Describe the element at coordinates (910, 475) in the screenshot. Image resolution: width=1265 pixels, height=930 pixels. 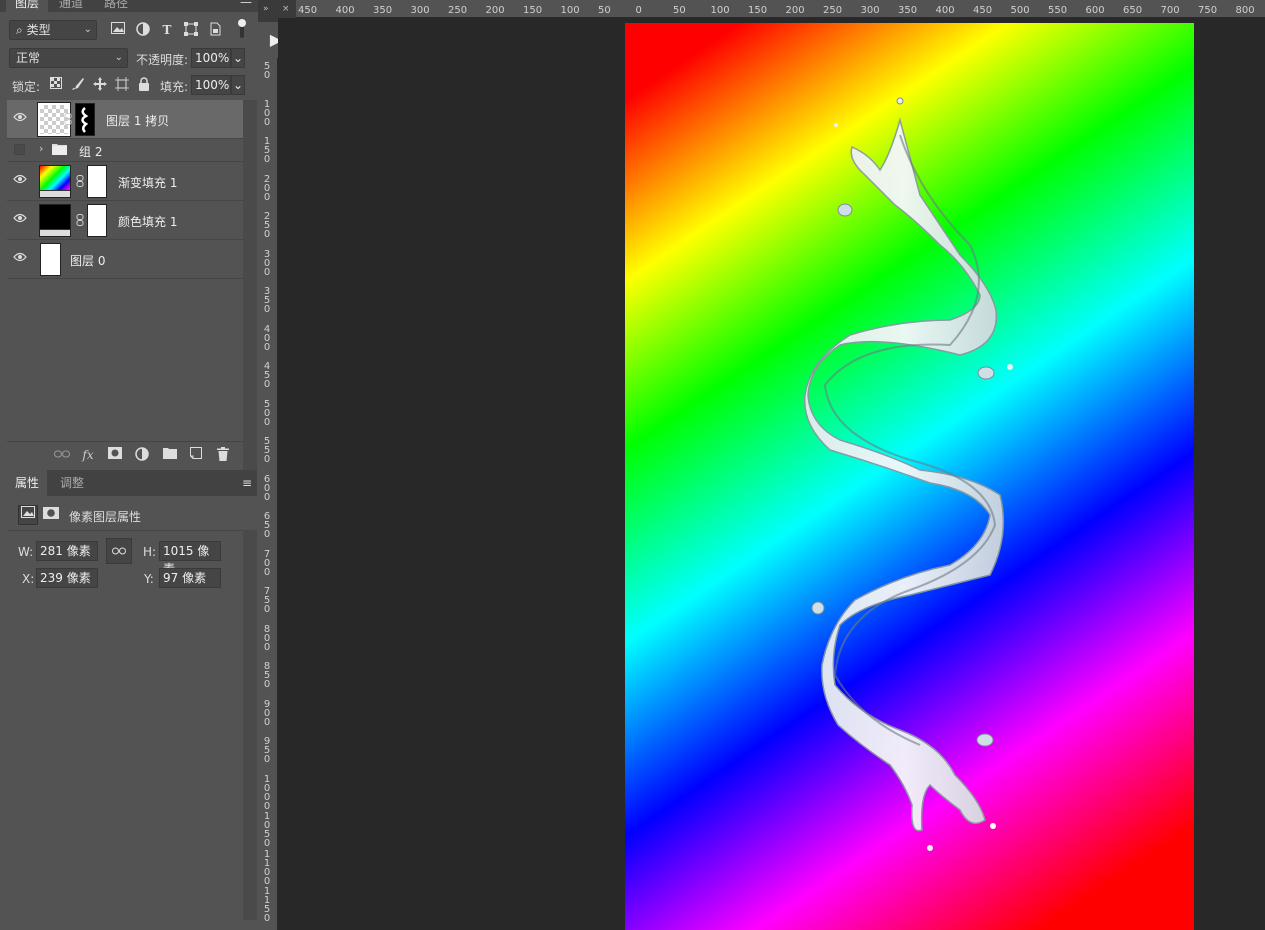
I see `water-splash-image` at that location.